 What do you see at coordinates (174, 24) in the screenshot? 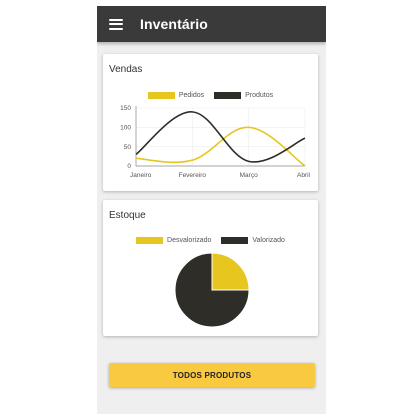
I see `page-title: Inventário` at bounding box center [174, 24].